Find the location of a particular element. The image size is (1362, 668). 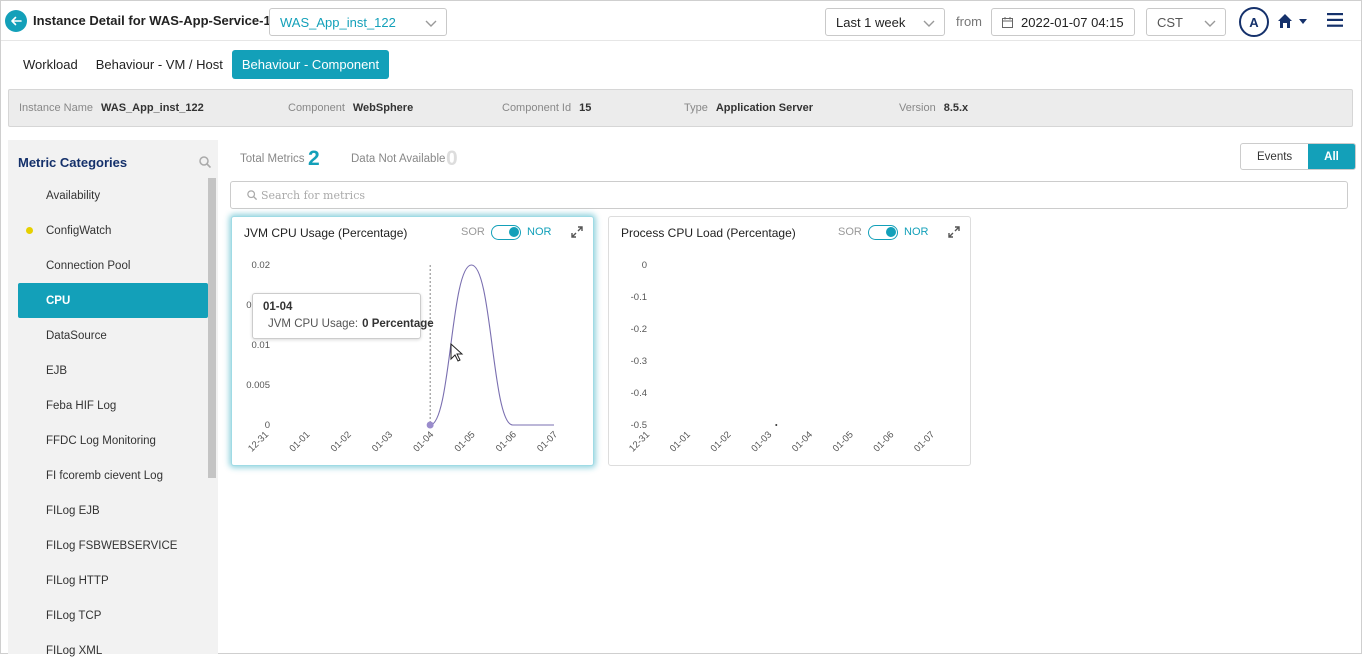

tooltip-series-label: JVM CPU Usage: is located at coordinates (313, 324).